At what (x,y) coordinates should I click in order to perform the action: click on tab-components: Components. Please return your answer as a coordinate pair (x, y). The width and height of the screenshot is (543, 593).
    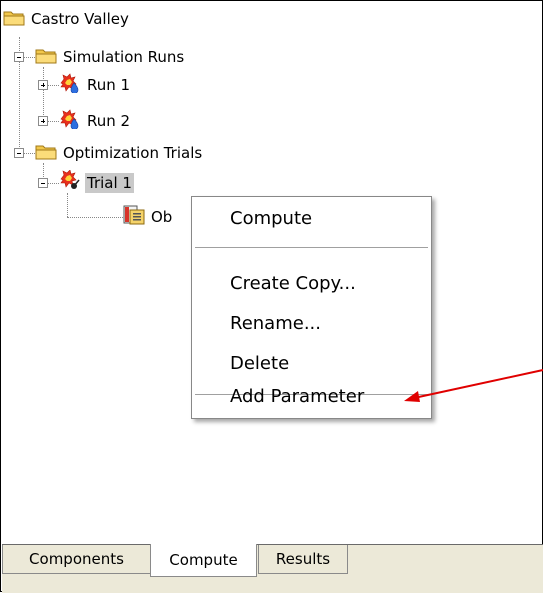
    Looking at the image, I should click on (76, 559).